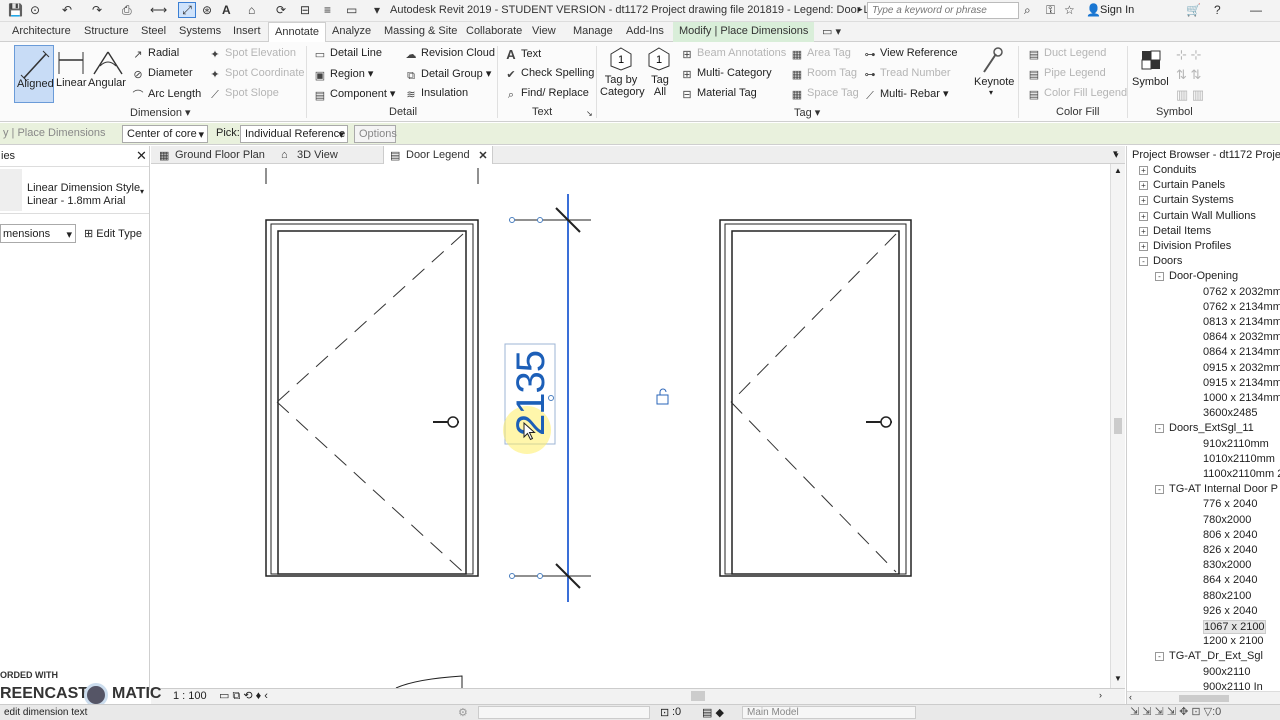  Describe the element at coordinates (1193, 200) in the screenshot. I see `browser-family-item: Curtain Systems` at that location.